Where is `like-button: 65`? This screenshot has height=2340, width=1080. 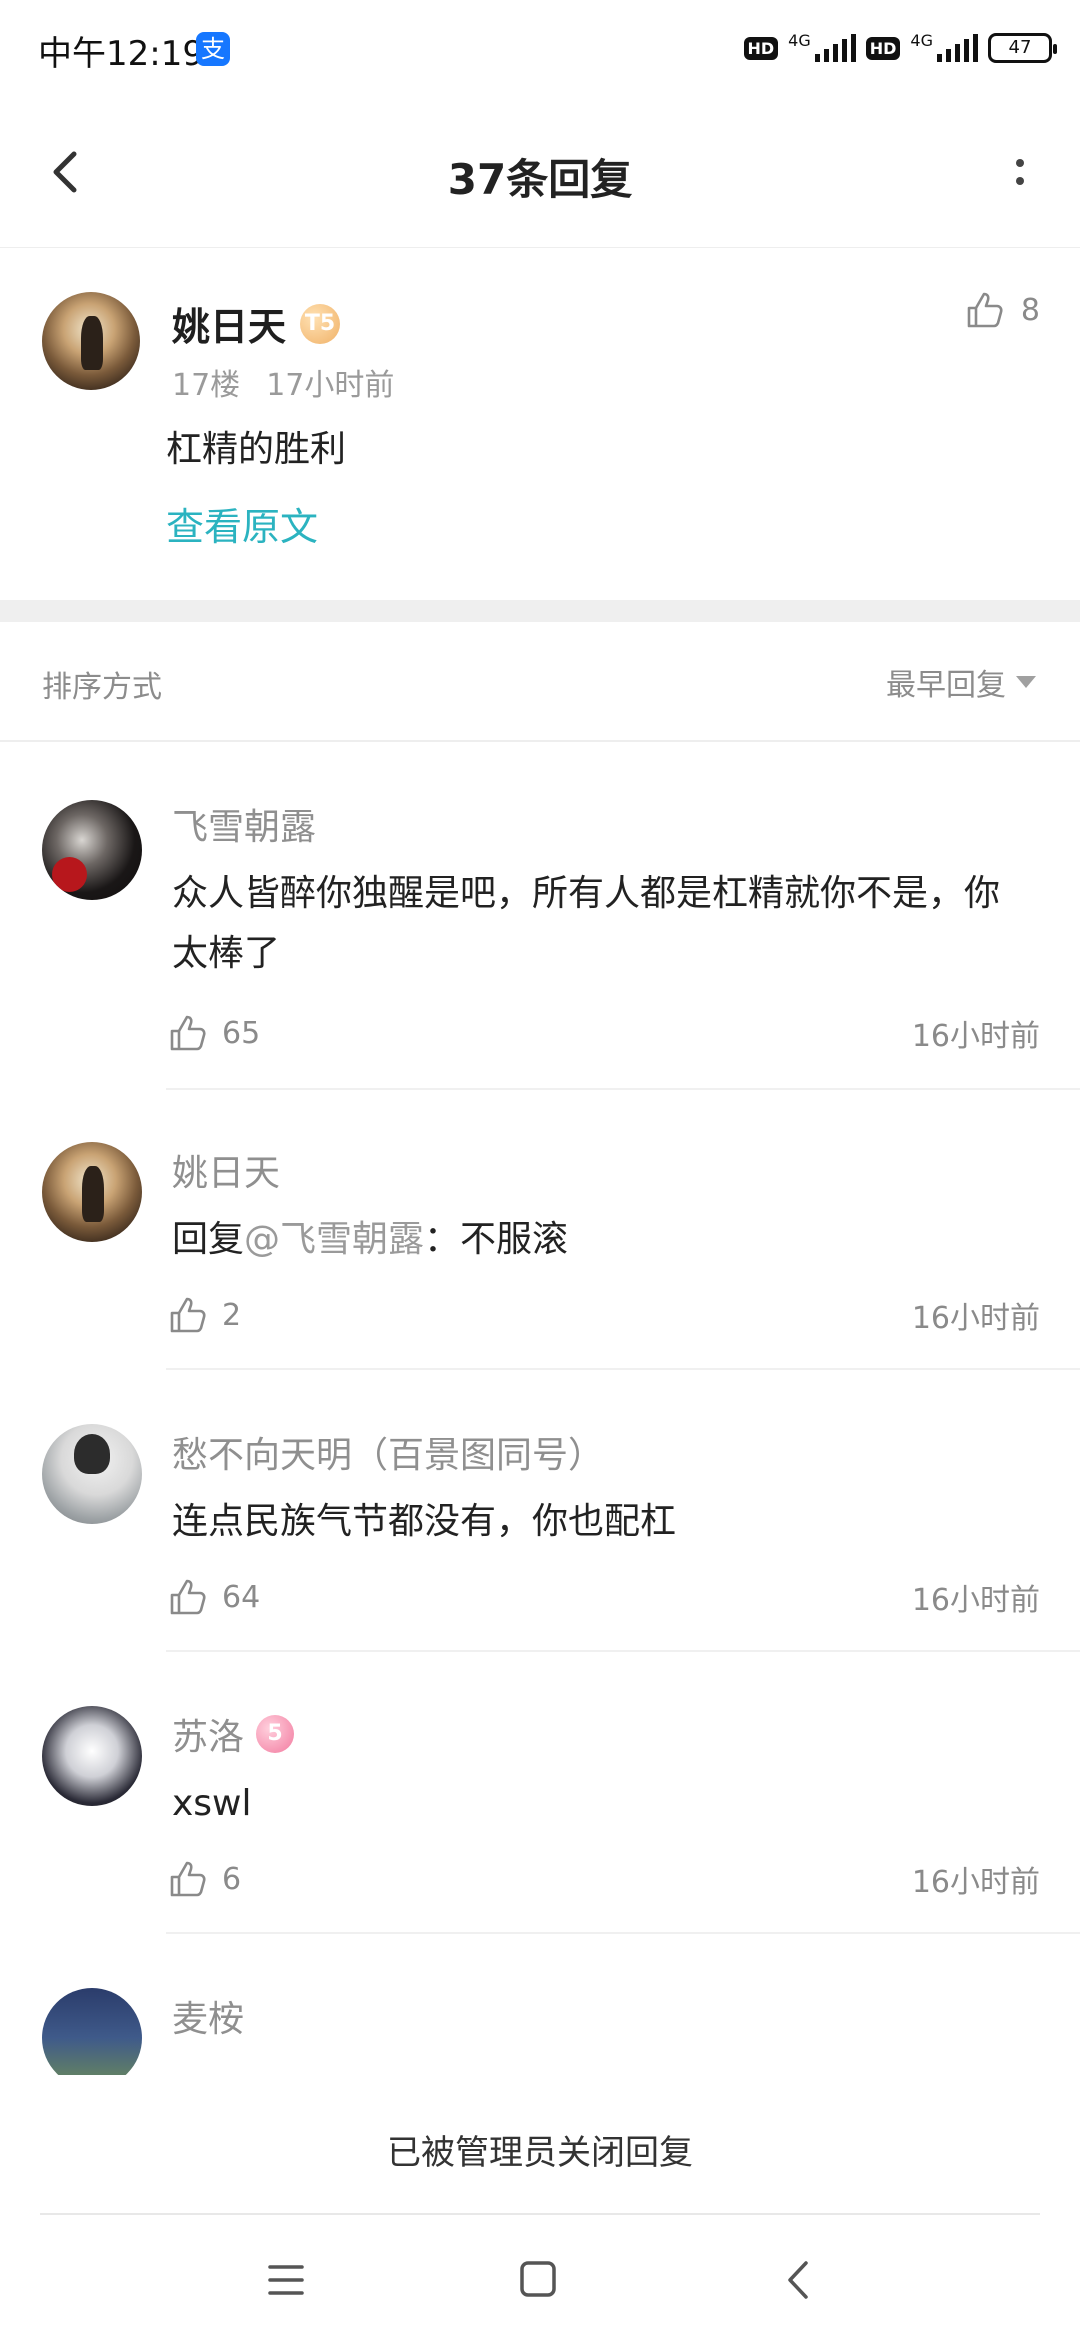
like-button: 65 is located at coordinates (214, 1033).